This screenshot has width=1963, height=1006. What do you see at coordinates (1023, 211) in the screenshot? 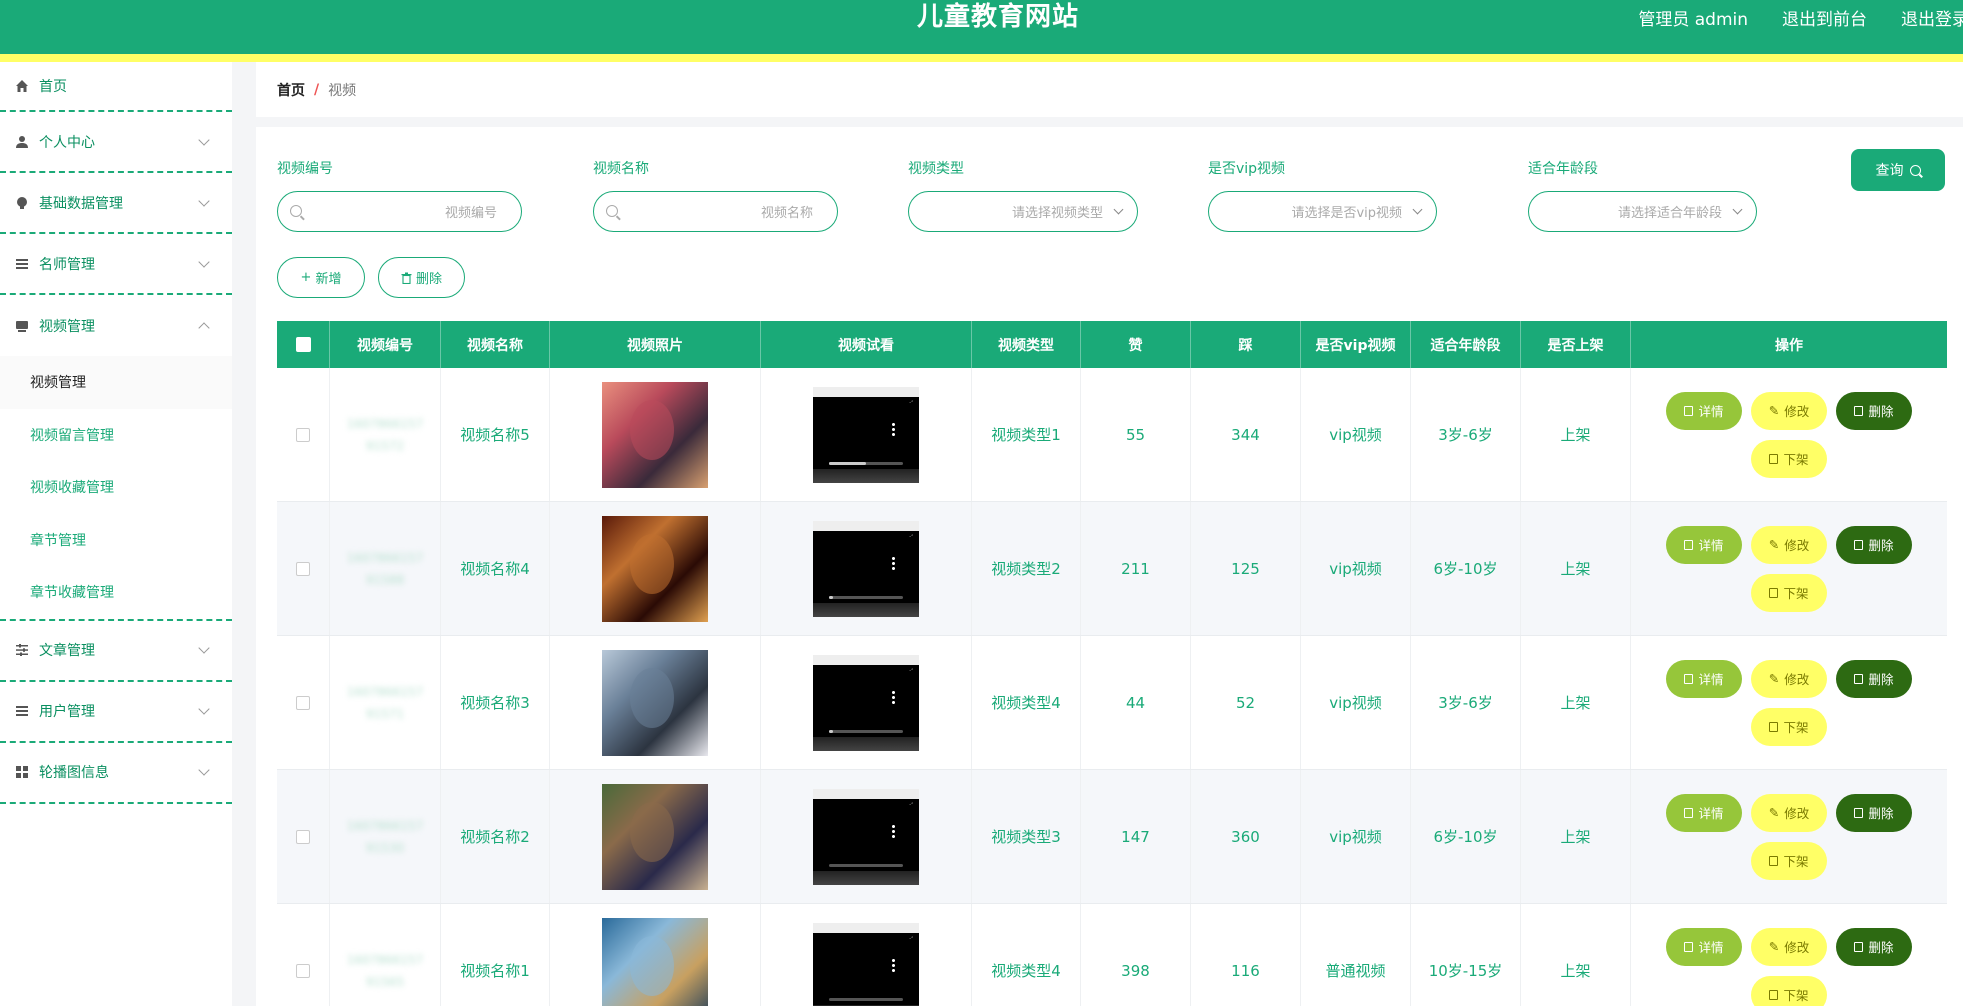
I see `type-select: 请选择视频类型` at bounding box center [1023, 211].